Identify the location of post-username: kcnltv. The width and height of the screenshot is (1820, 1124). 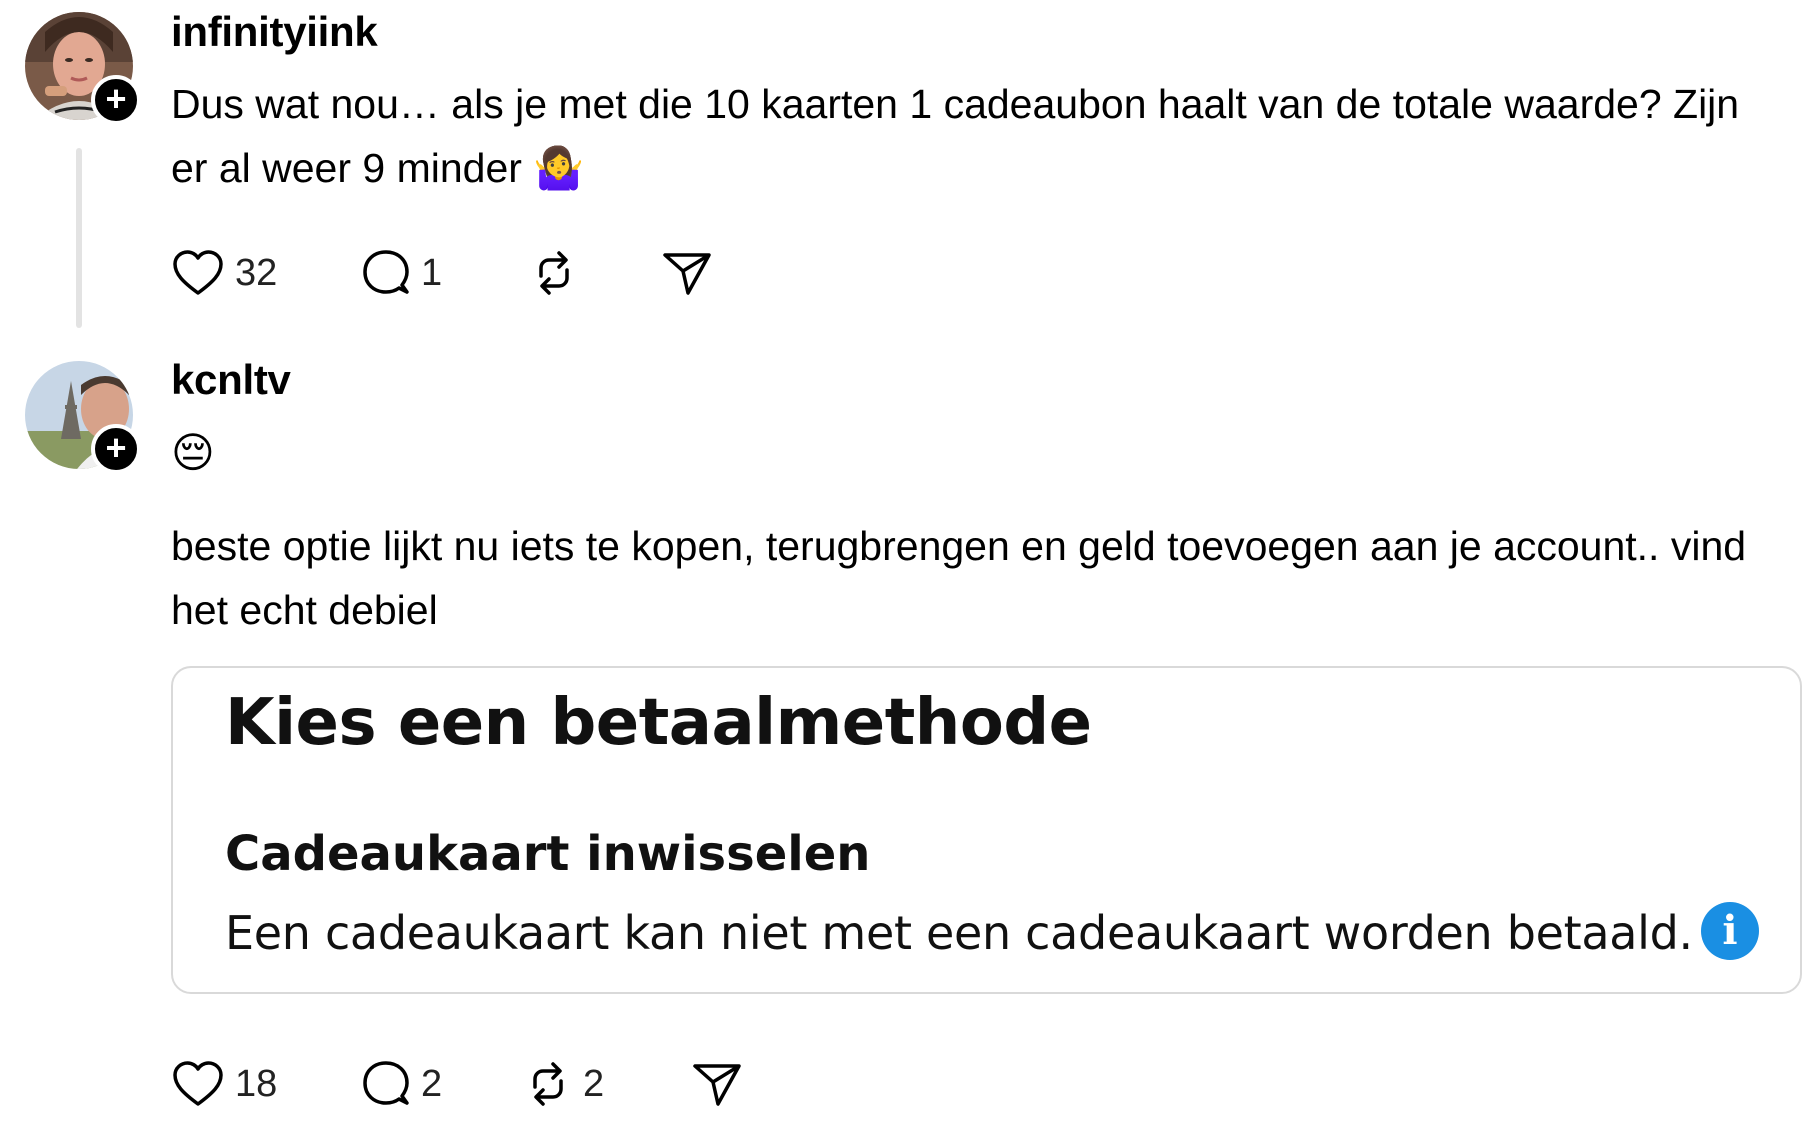
(231, 380).